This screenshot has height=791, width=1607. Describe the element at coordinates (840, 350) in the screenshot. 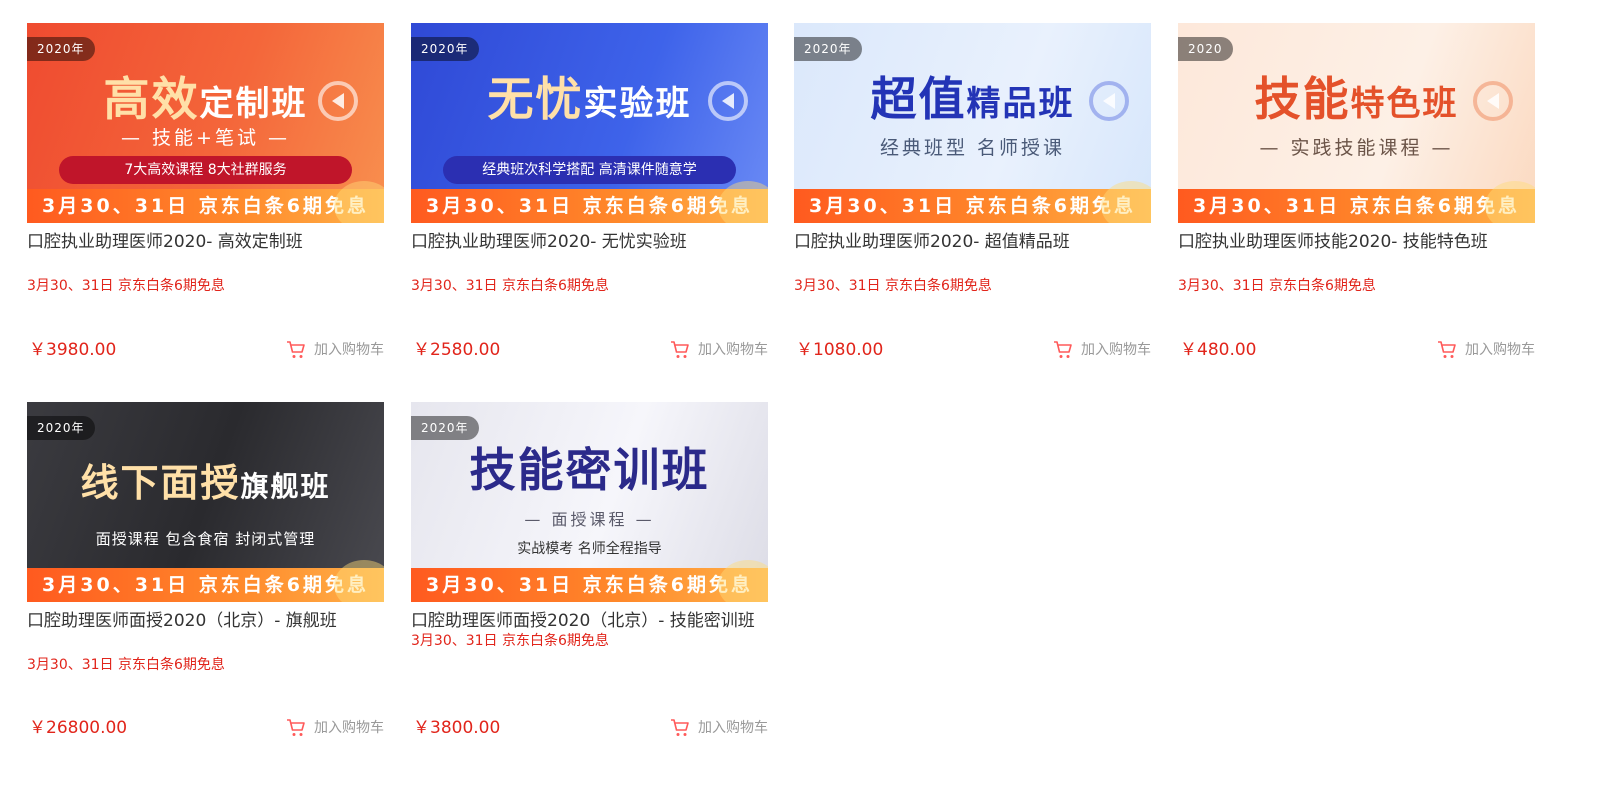

I see `product-price: ￥1080.00` at that location.